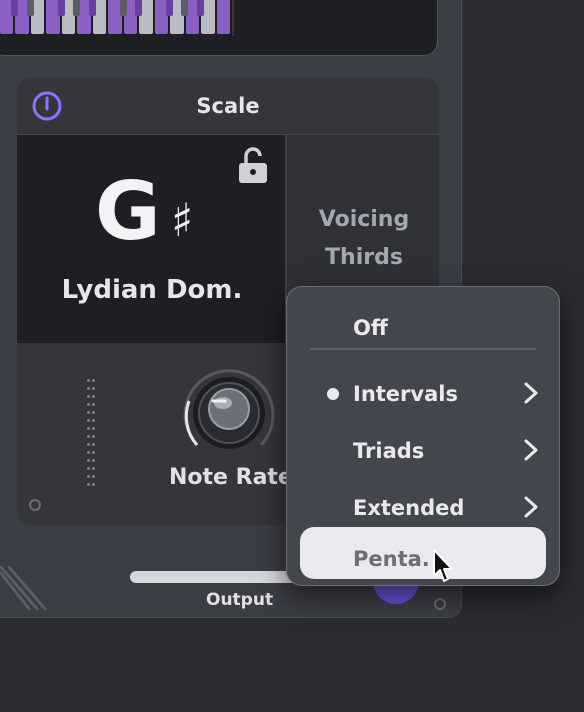  What do you see at coordinates (229, 413) in the screenshot?
I see `note-rate-knob` at bounding box center [229, 413].